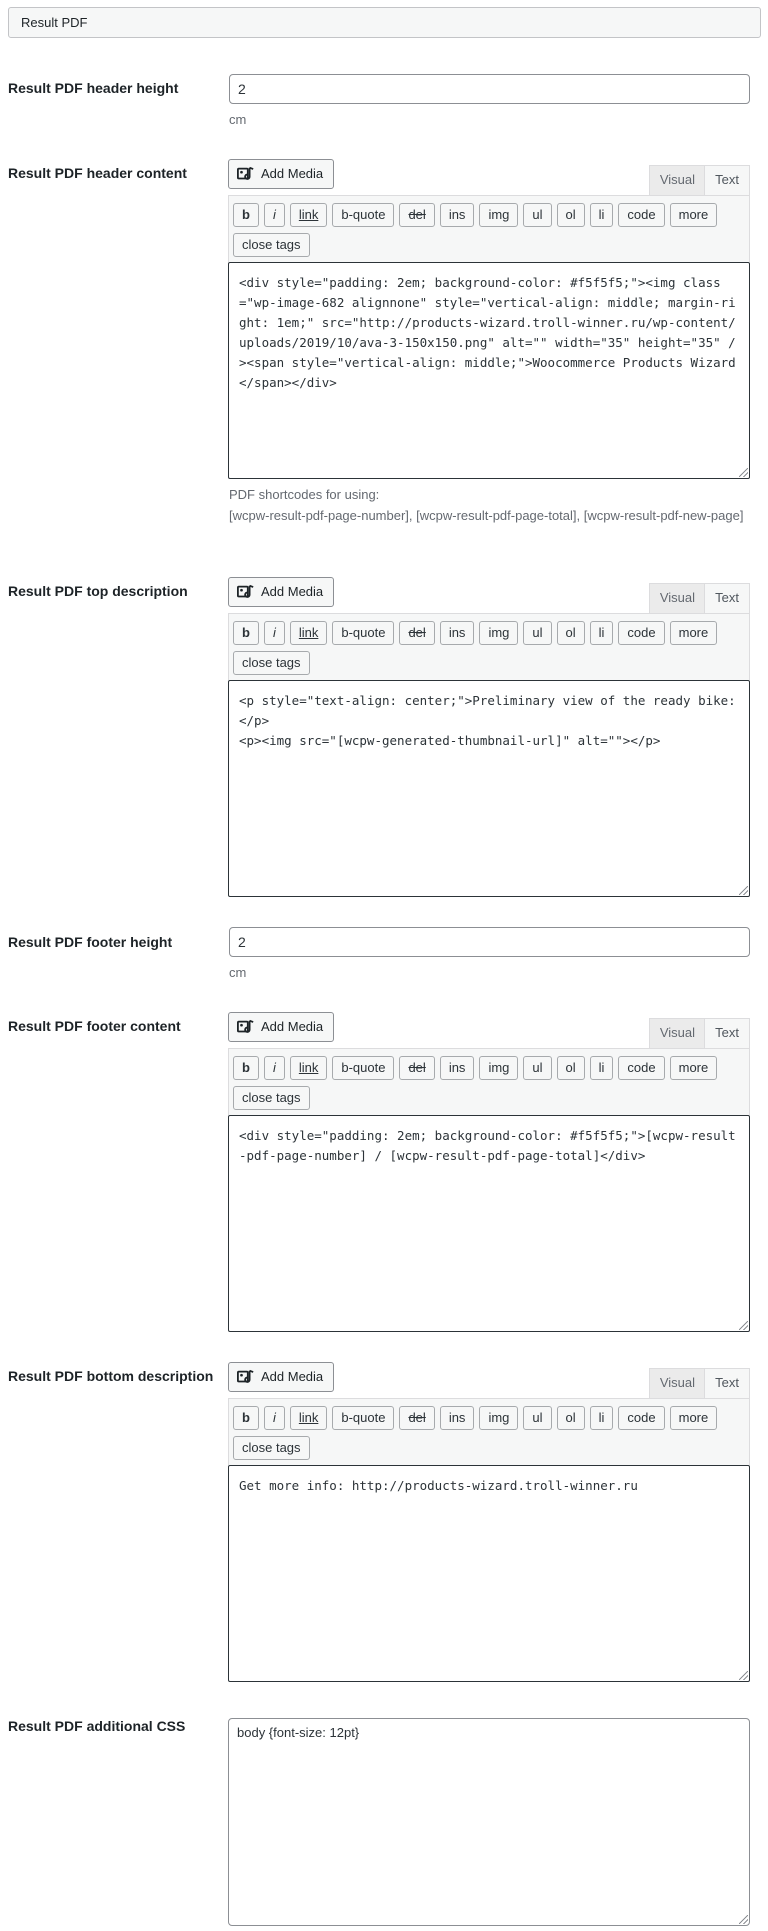 The width and height of the screenshot is (768, 1931). Describe the element at coordinates (489, 1822) in the screenshot. I see `additional-css-textarea: body {font-size: 12pt}` at that location.